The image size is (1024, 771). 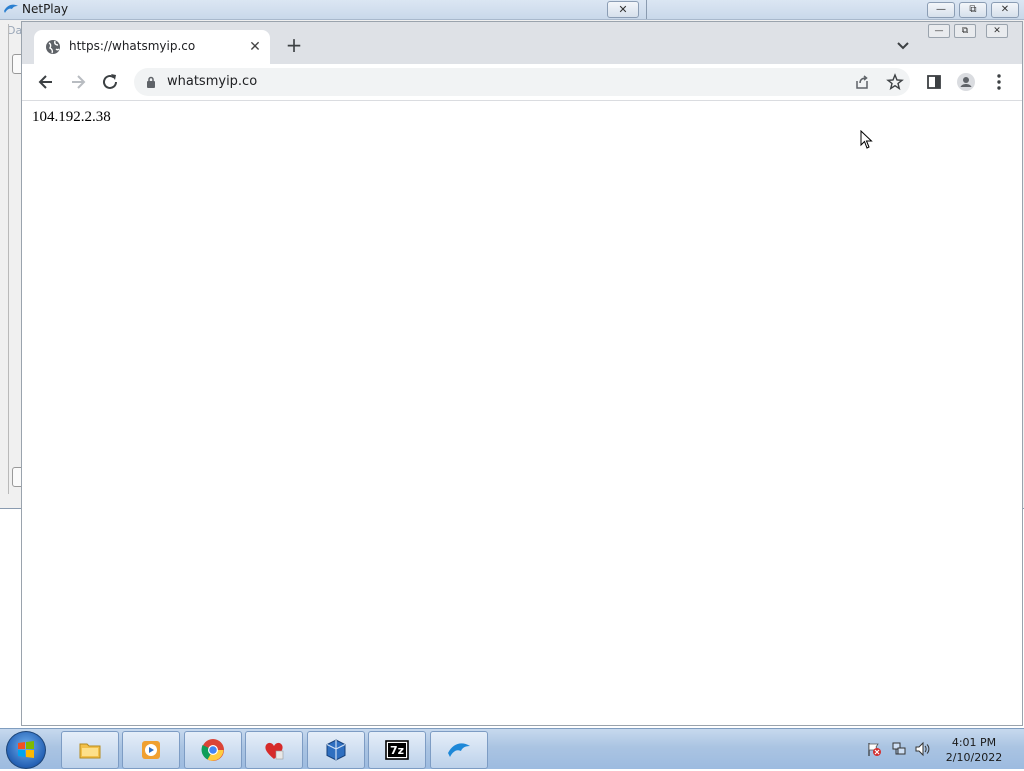 I want to click on profile-icon, so click(x=966, y=82).